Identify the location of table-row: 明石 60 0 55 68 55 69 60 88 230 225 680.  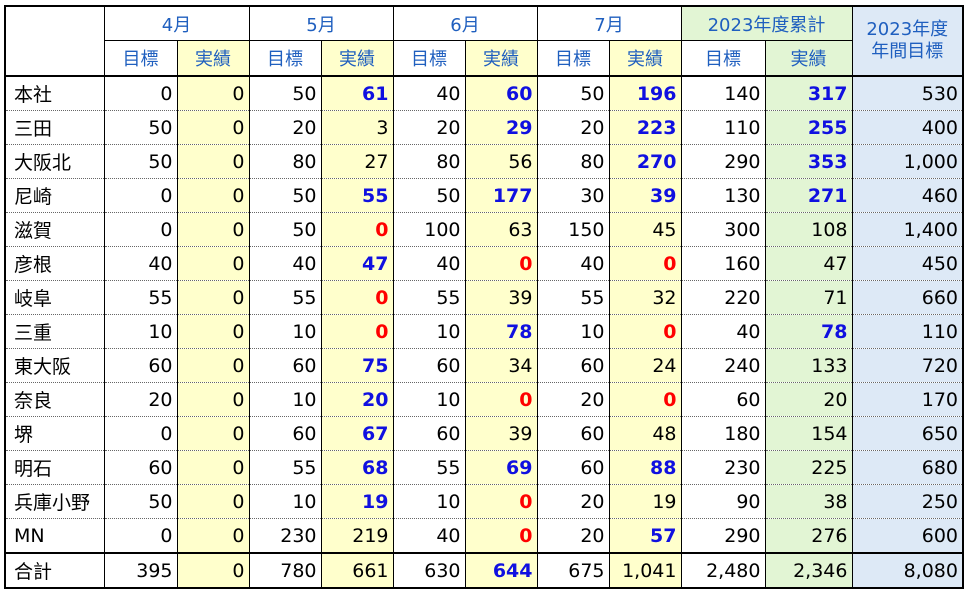
(484, 467).